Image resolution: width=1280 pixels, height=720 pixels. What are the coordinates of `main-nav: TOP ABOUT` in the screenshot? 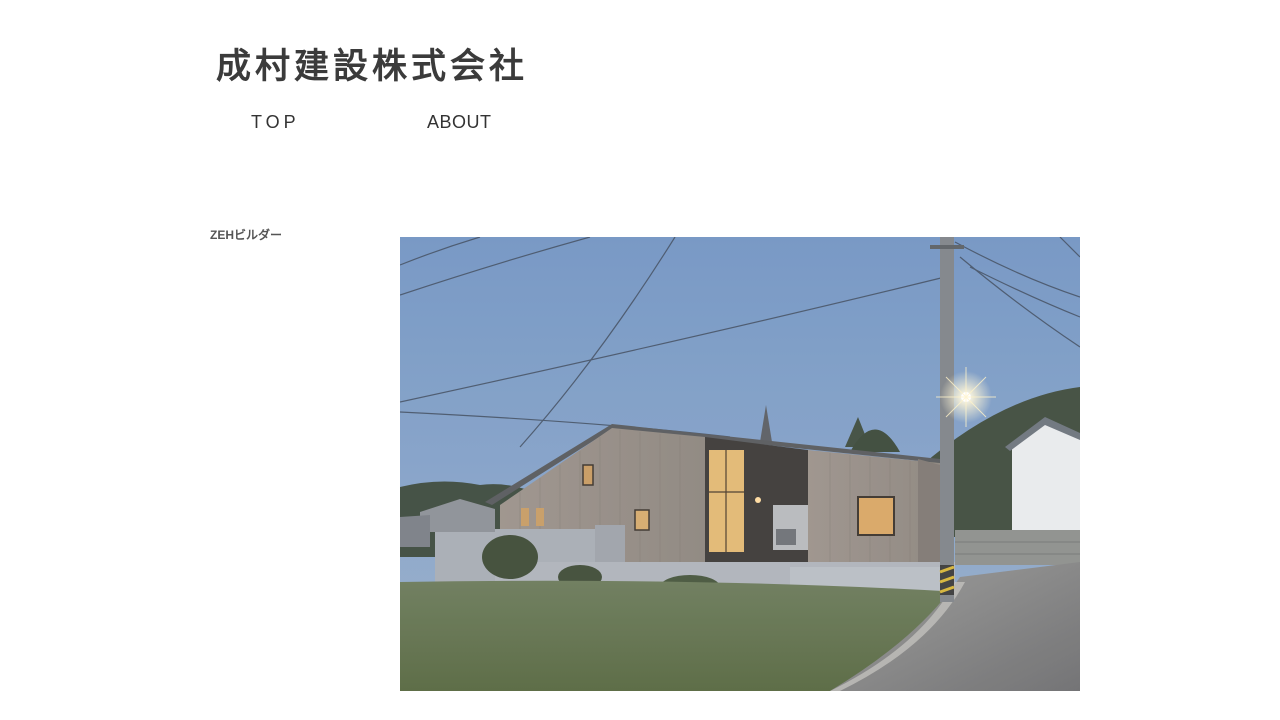 It's located at (300, 127).